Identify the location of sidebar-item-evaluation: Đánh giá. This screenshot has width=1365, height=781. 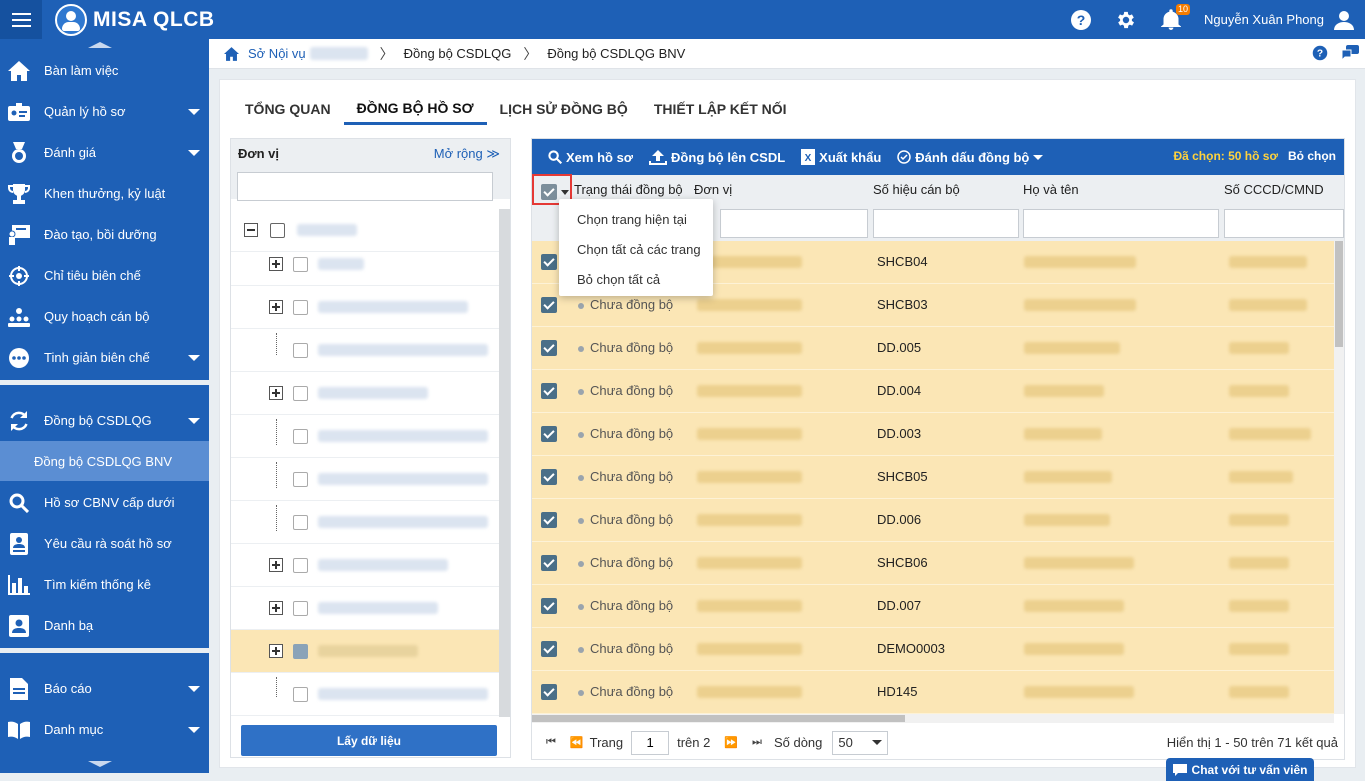
(104, 152).